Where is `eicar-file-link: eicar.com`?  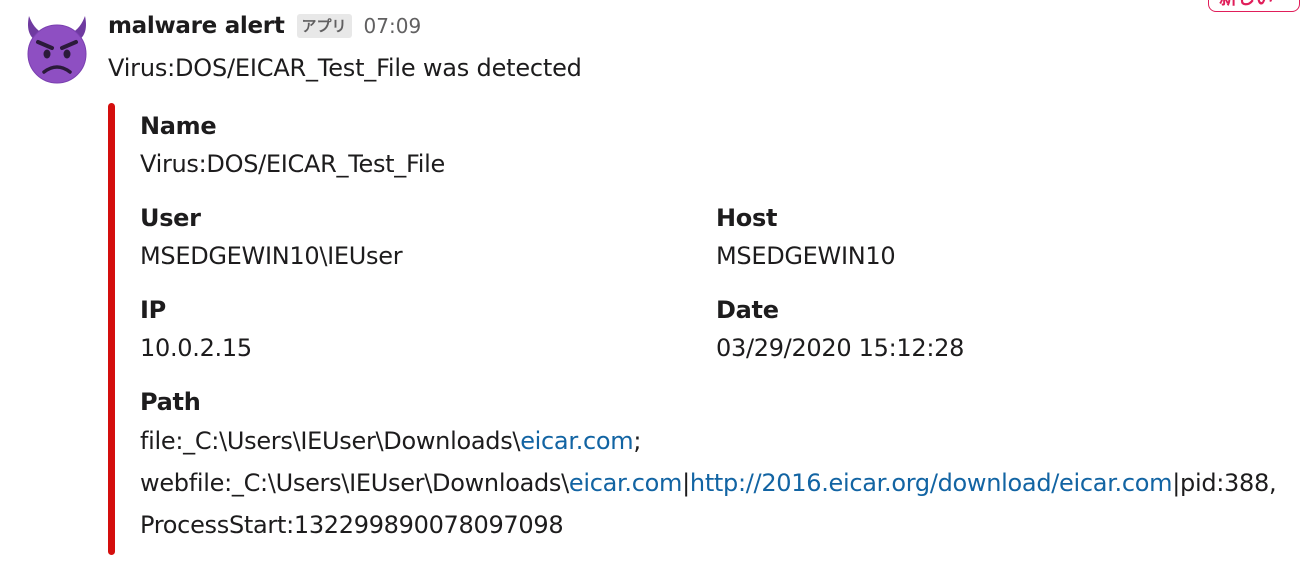 eicar-file-link: eicar.com is located at coordinates (576, 441).